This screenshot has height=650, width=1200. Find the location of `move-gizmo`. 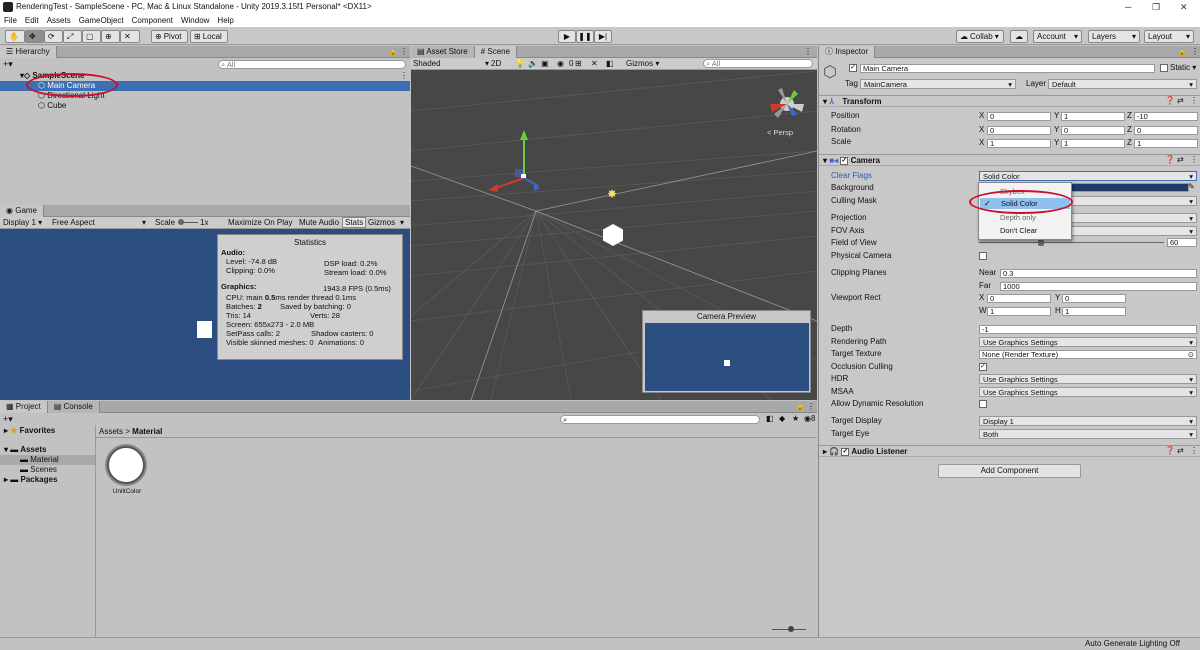

move-gizmo is located at coordinates (515, 163).